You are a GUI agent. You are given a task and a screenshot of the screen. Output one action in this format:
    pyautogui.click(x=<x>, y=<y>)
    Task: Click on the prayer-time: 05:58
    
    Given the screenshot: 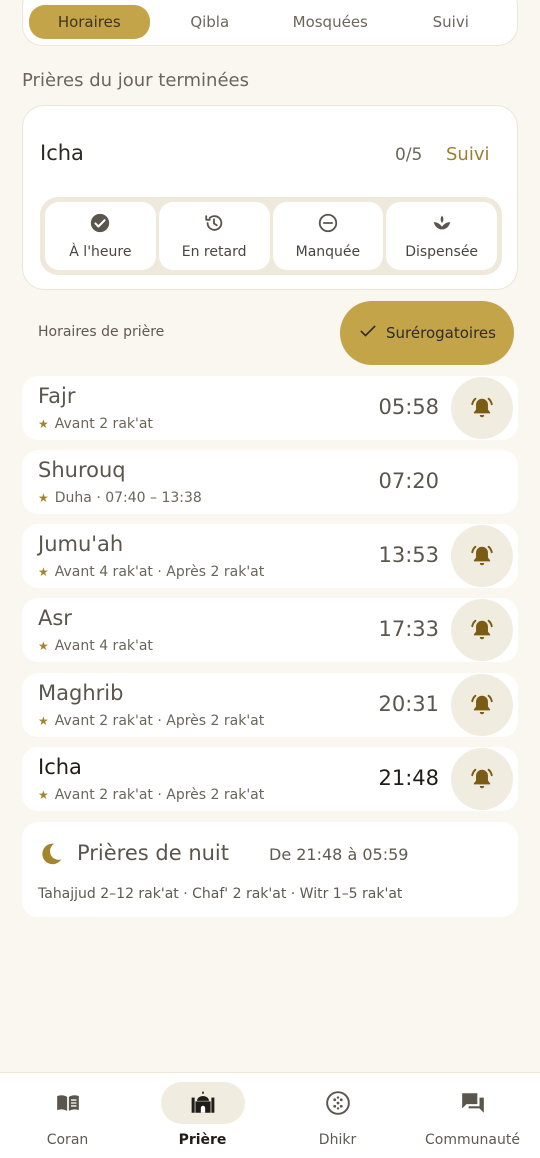 What is the action you would take?
    pyautogui.click(x=408, y=407)
    